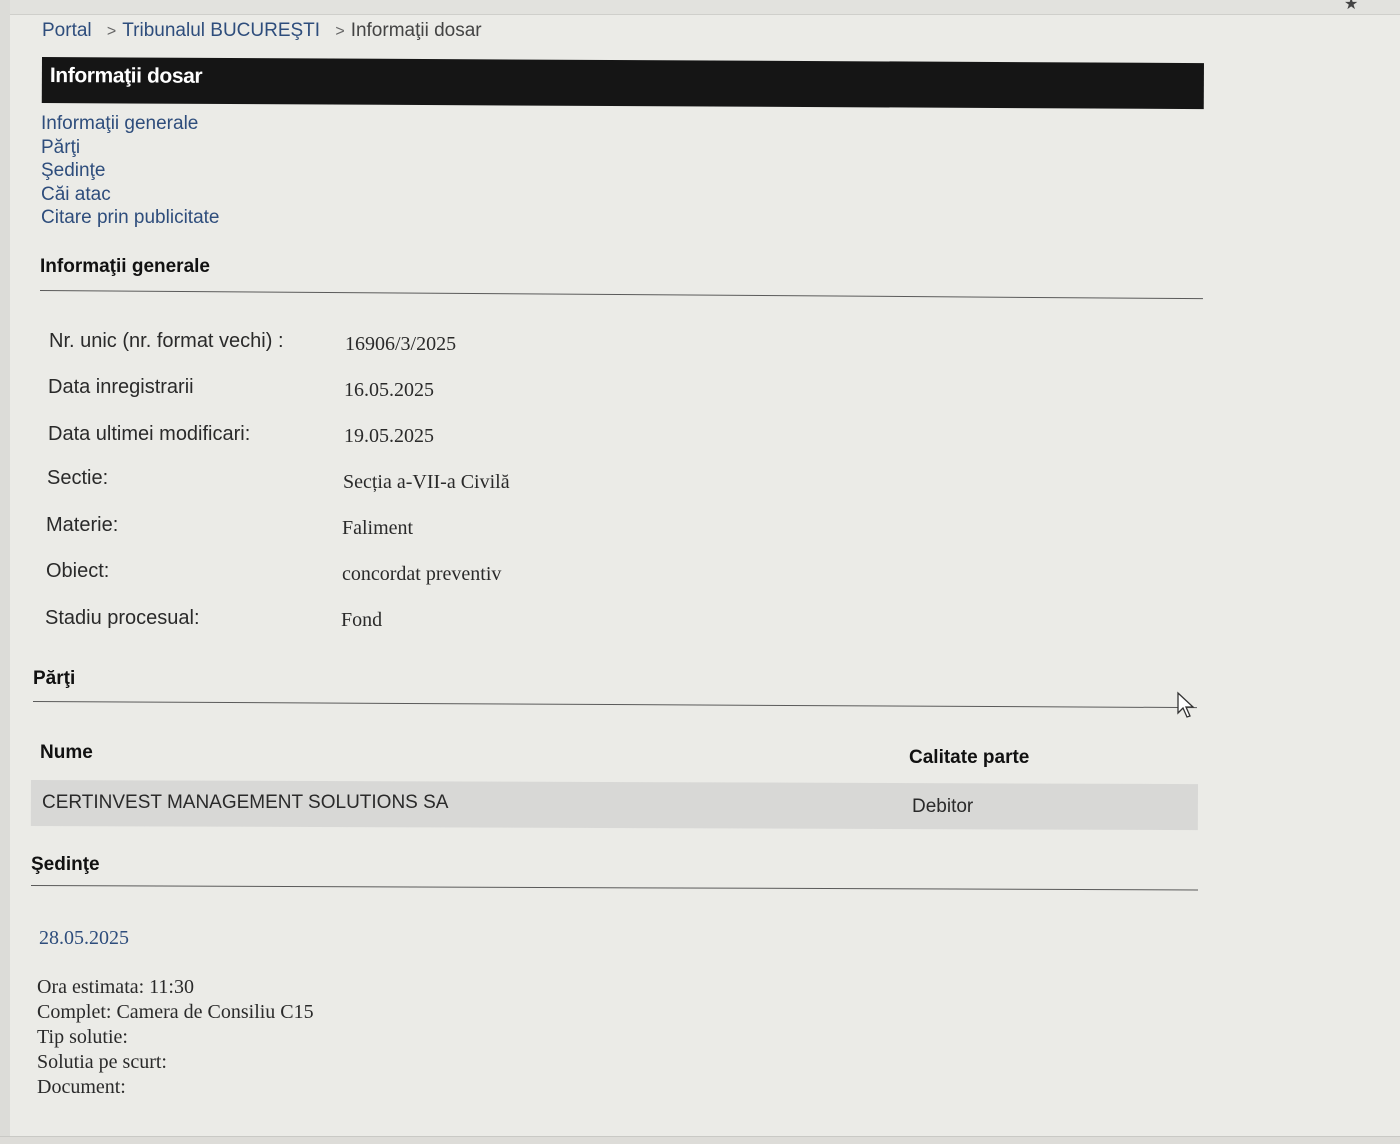 The height and width of the screenshot is (1144, 1400). I want to click on column-header-calitate: Calitate parte, so click(969, 757).